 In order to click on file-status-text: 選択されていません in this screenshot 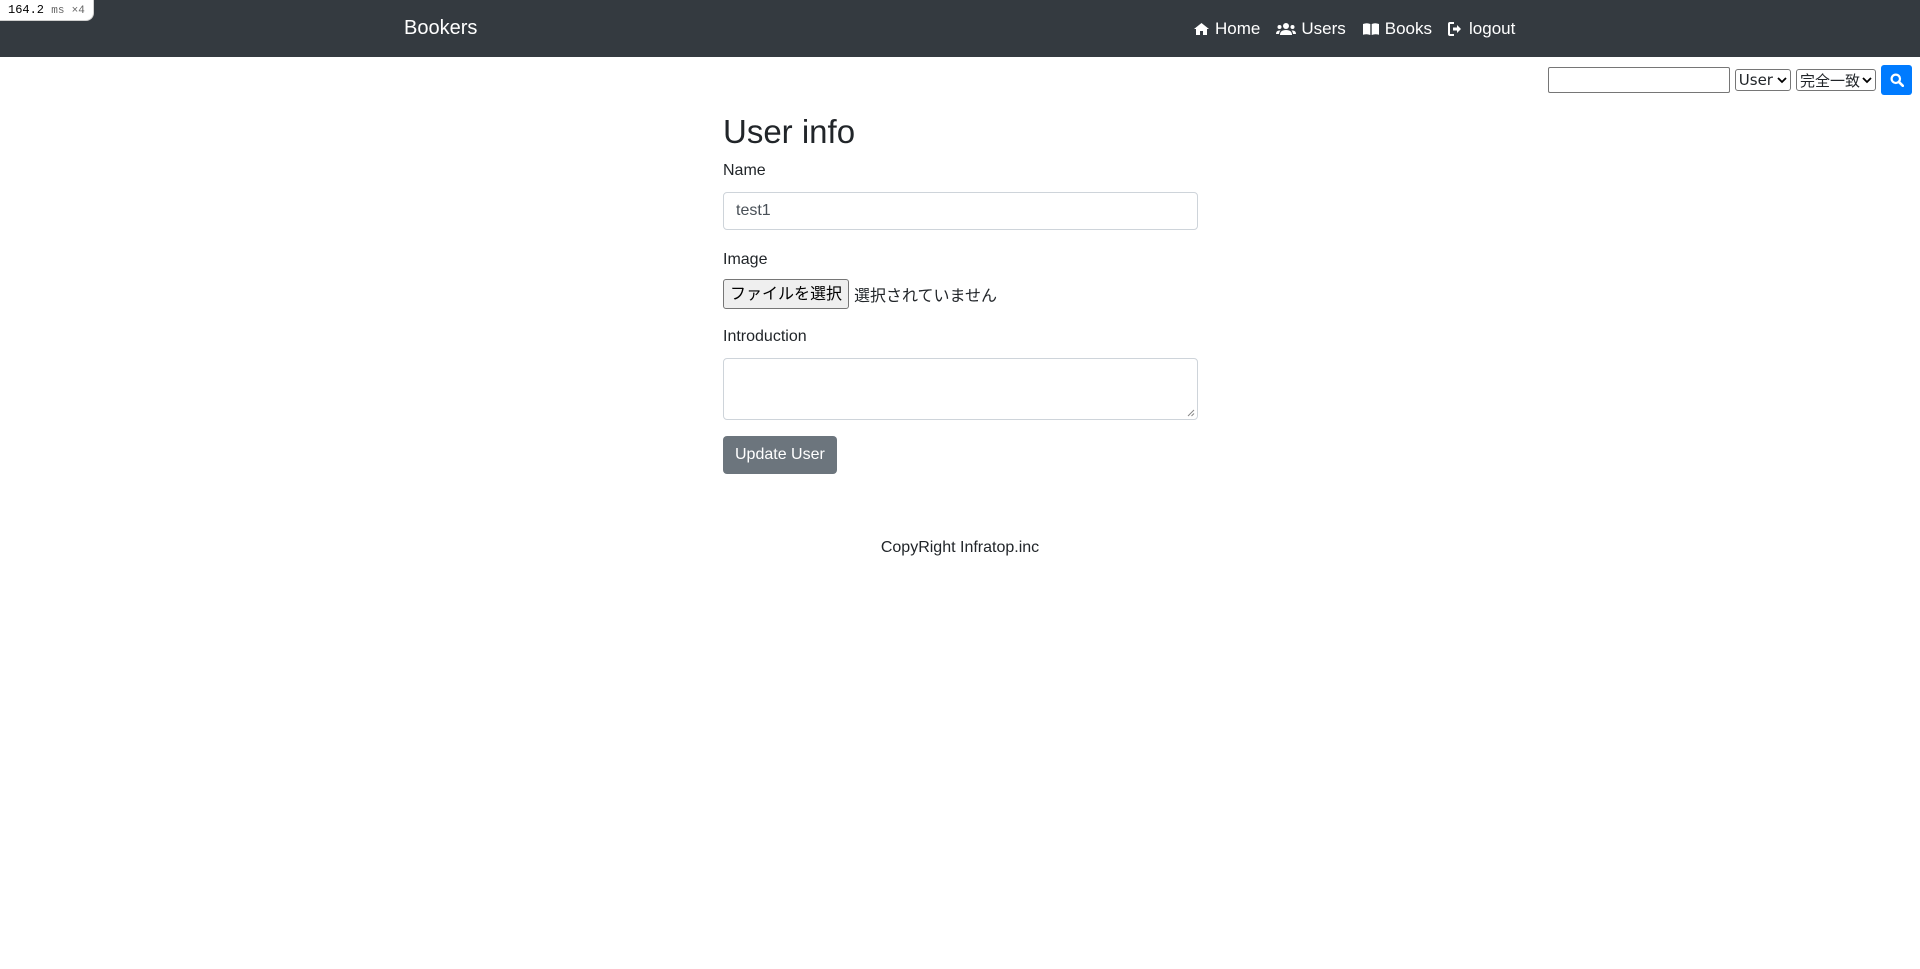, I will do `click(926, 295)`.